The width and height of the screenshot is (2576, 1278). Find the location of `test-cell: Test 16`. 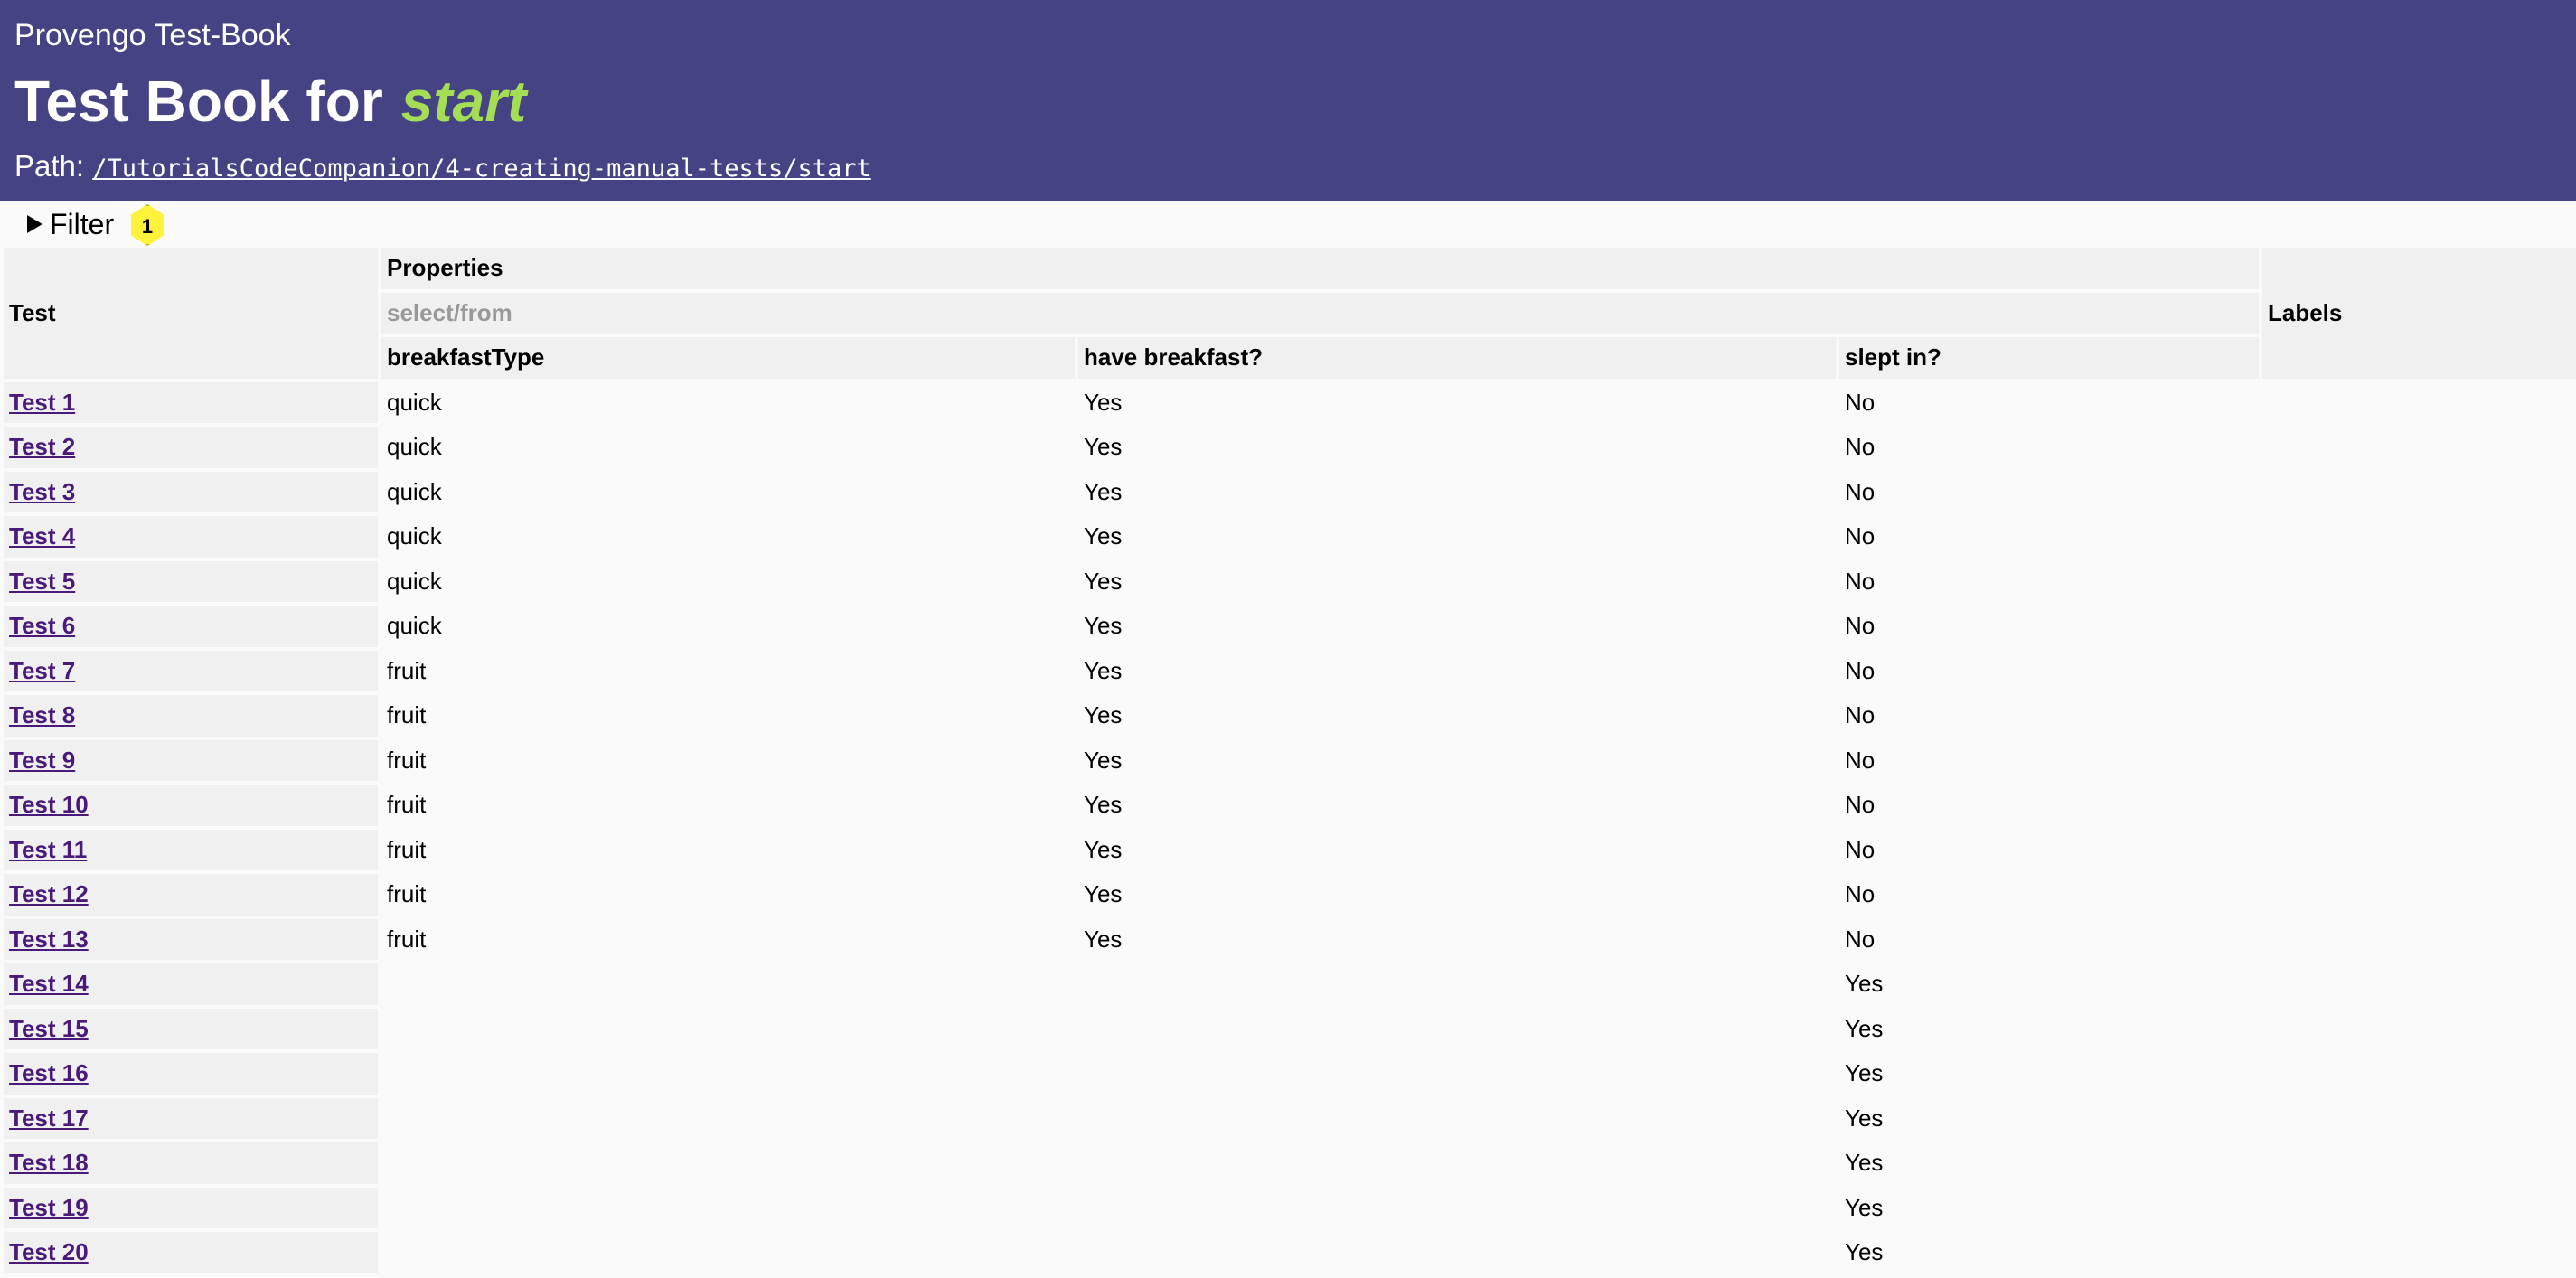

test-cell: Test 16 is located at coordinates (191, 1074).